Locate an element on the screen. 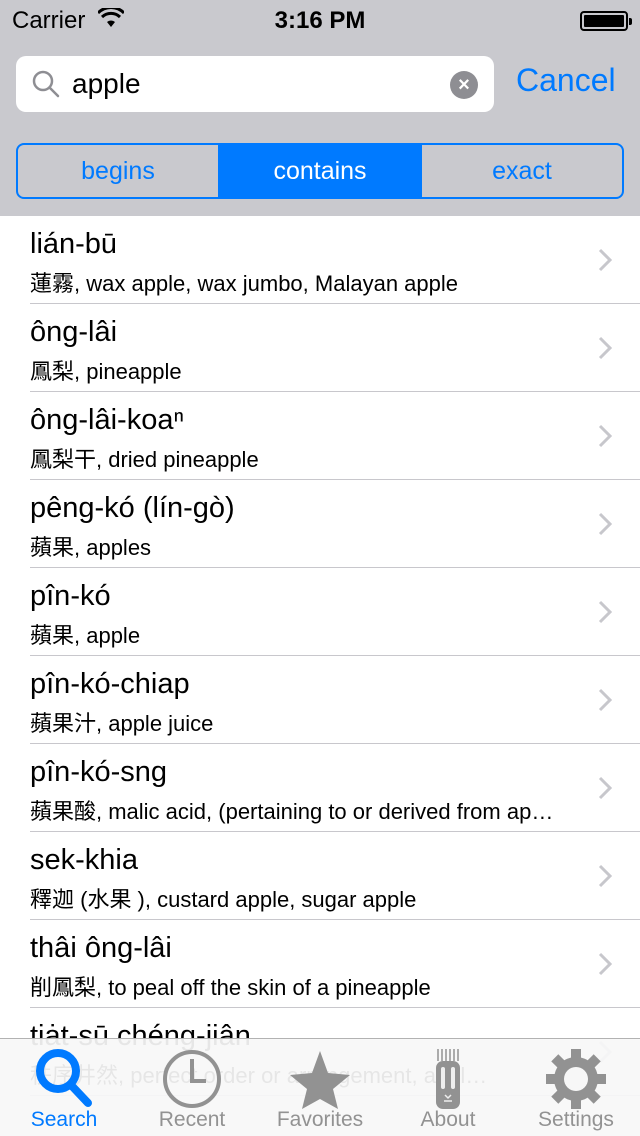 This screenshot has height=1136, width=640. tab-favorites: Favorites is located at coordinates (320, 1087).